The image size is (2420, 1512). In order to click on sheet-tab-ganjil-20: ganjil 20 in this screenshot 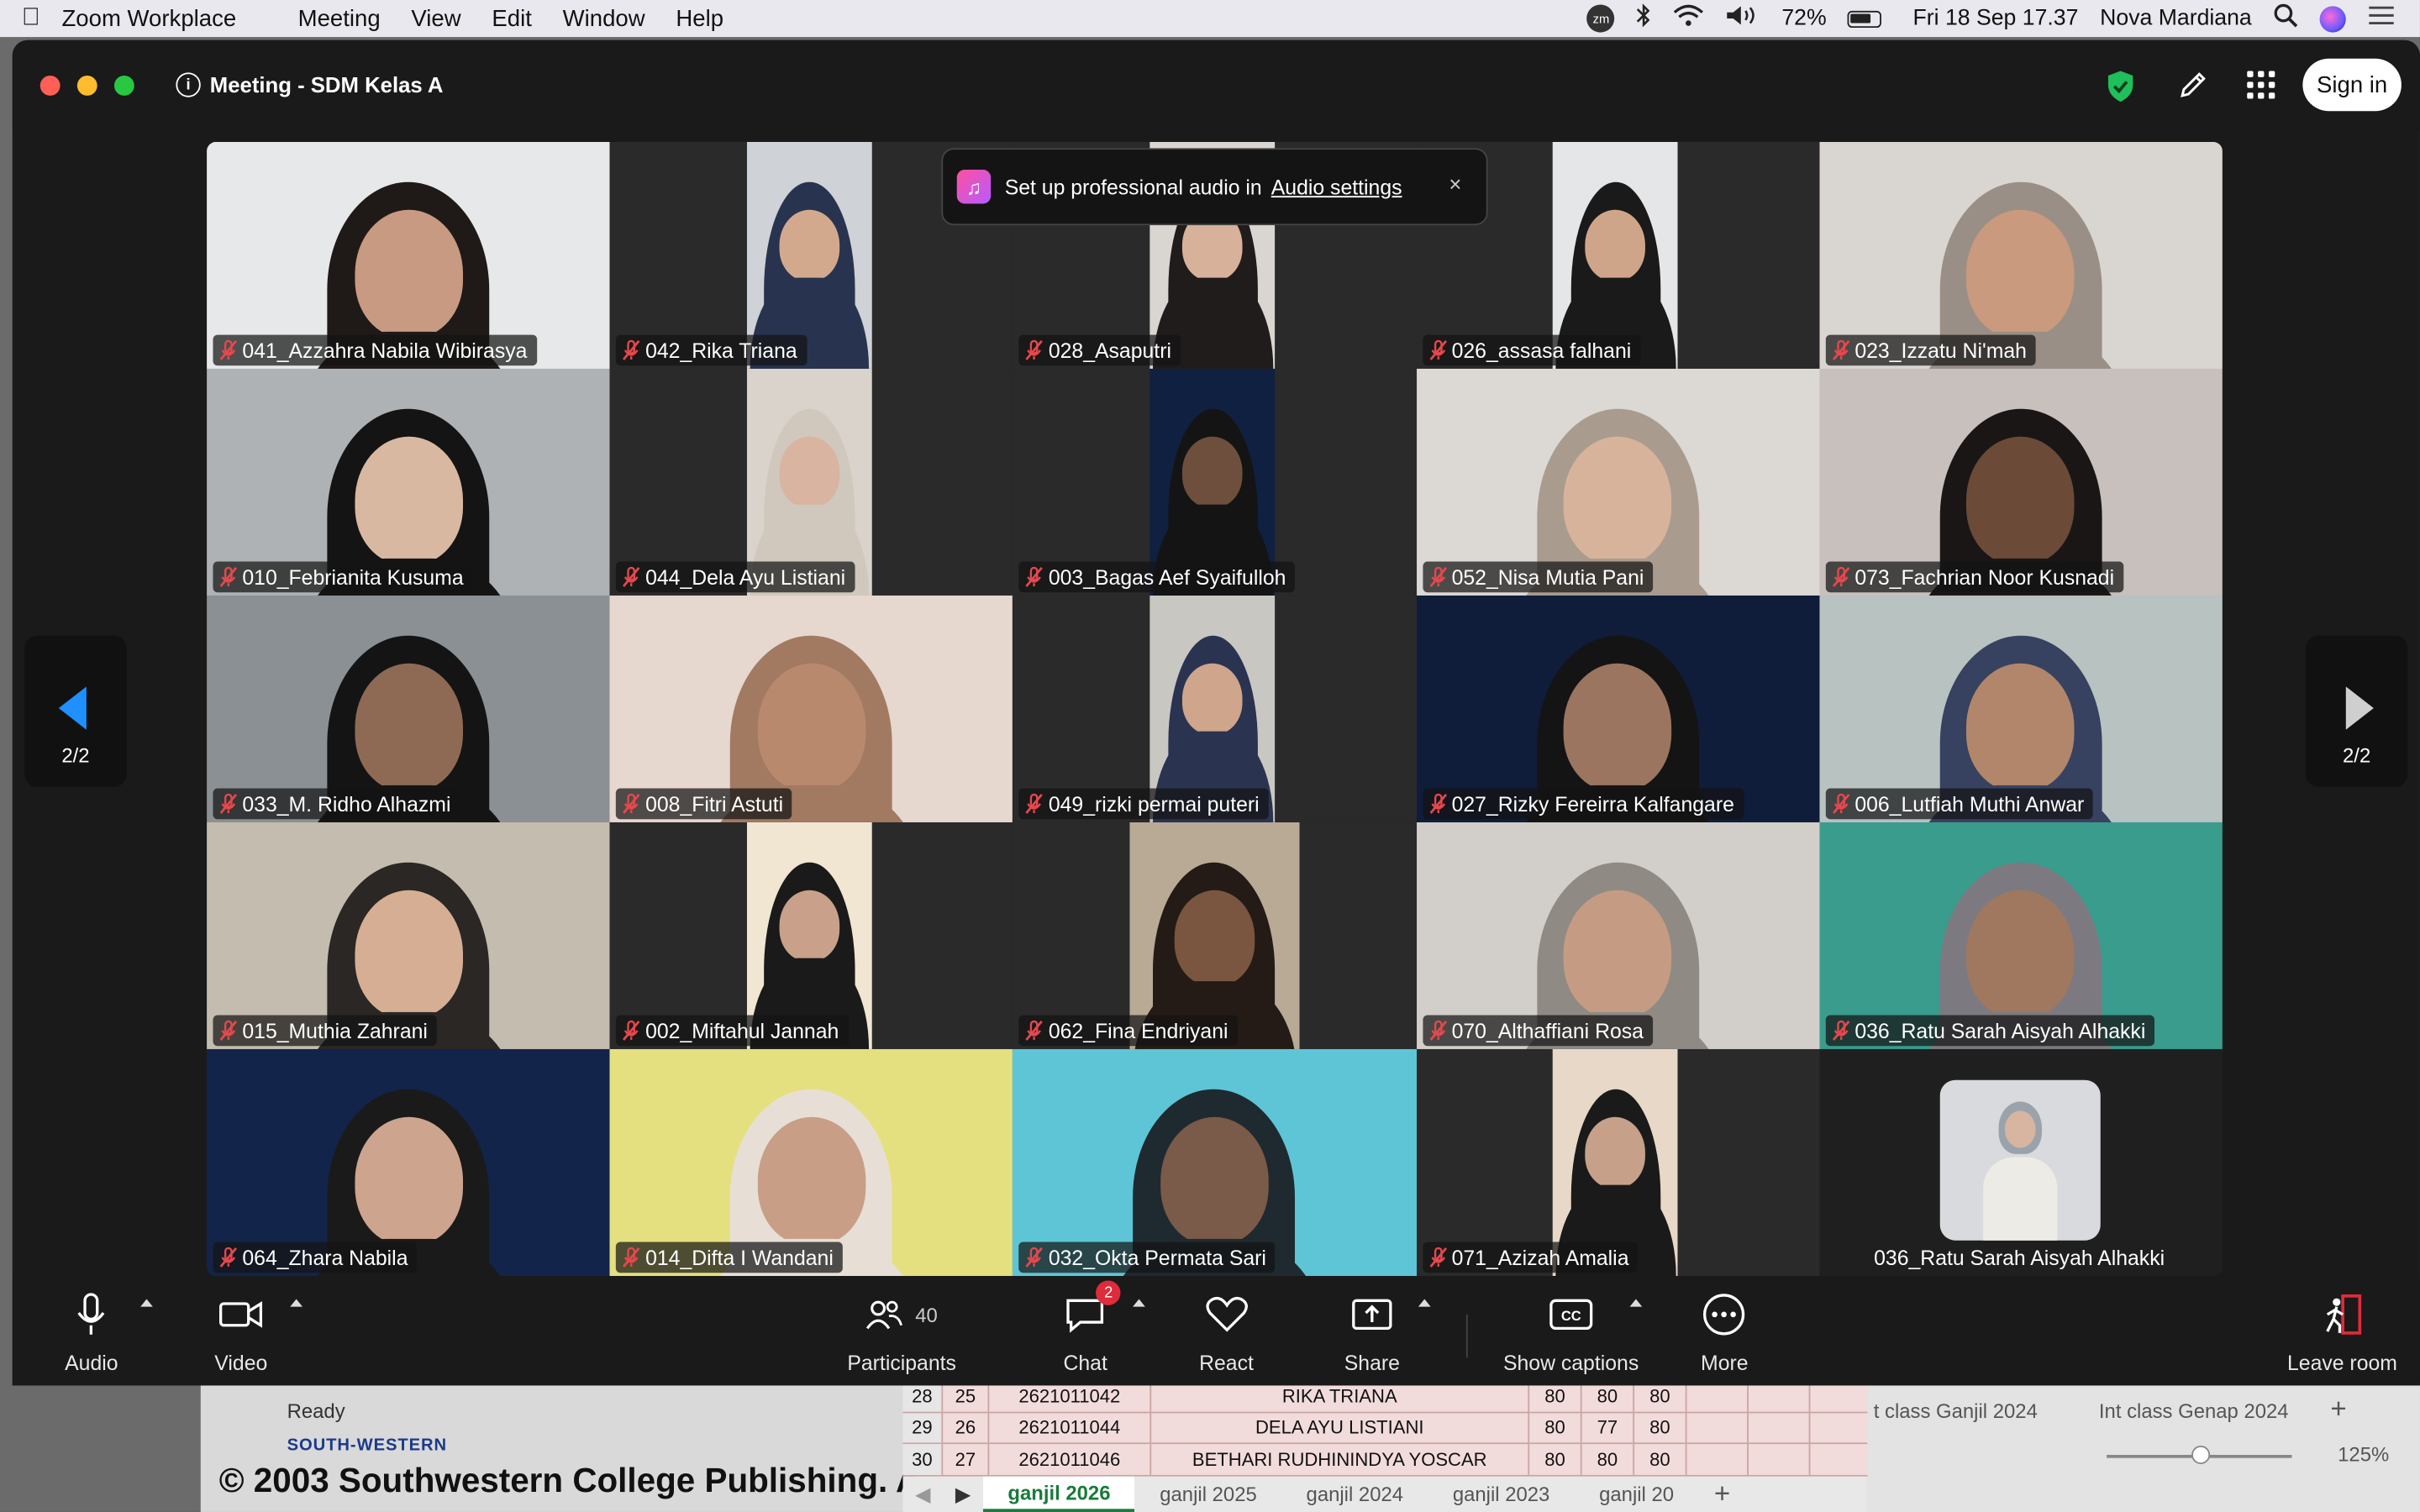, I will do `click(1637, 1494)`.